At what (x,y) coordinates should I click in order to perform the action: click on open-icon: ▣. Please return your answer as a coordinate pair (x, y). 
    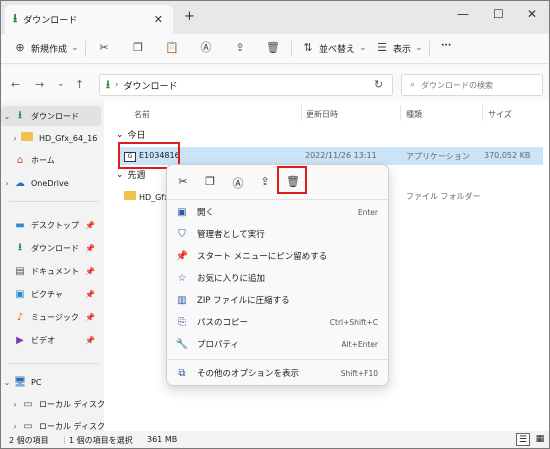
    Looking at the image, I should click on (182, 212).